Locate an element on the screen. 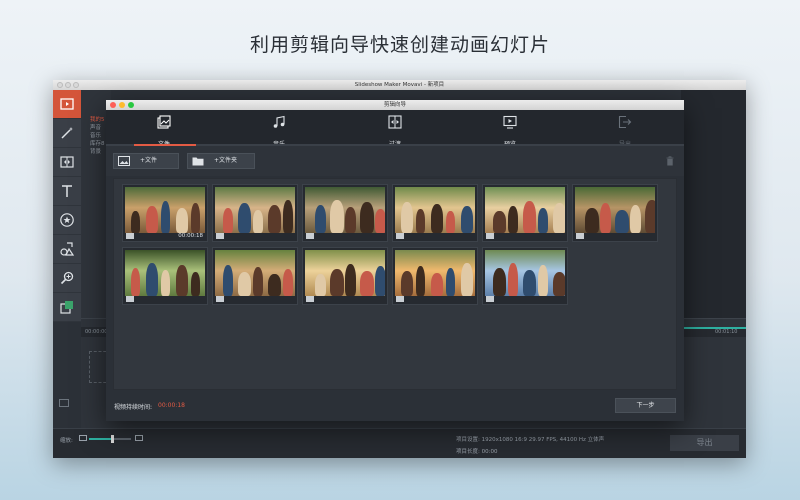 The height and width of the screenshot is (500, 800). zoom-out-icon is located at coordinates (83, 438).